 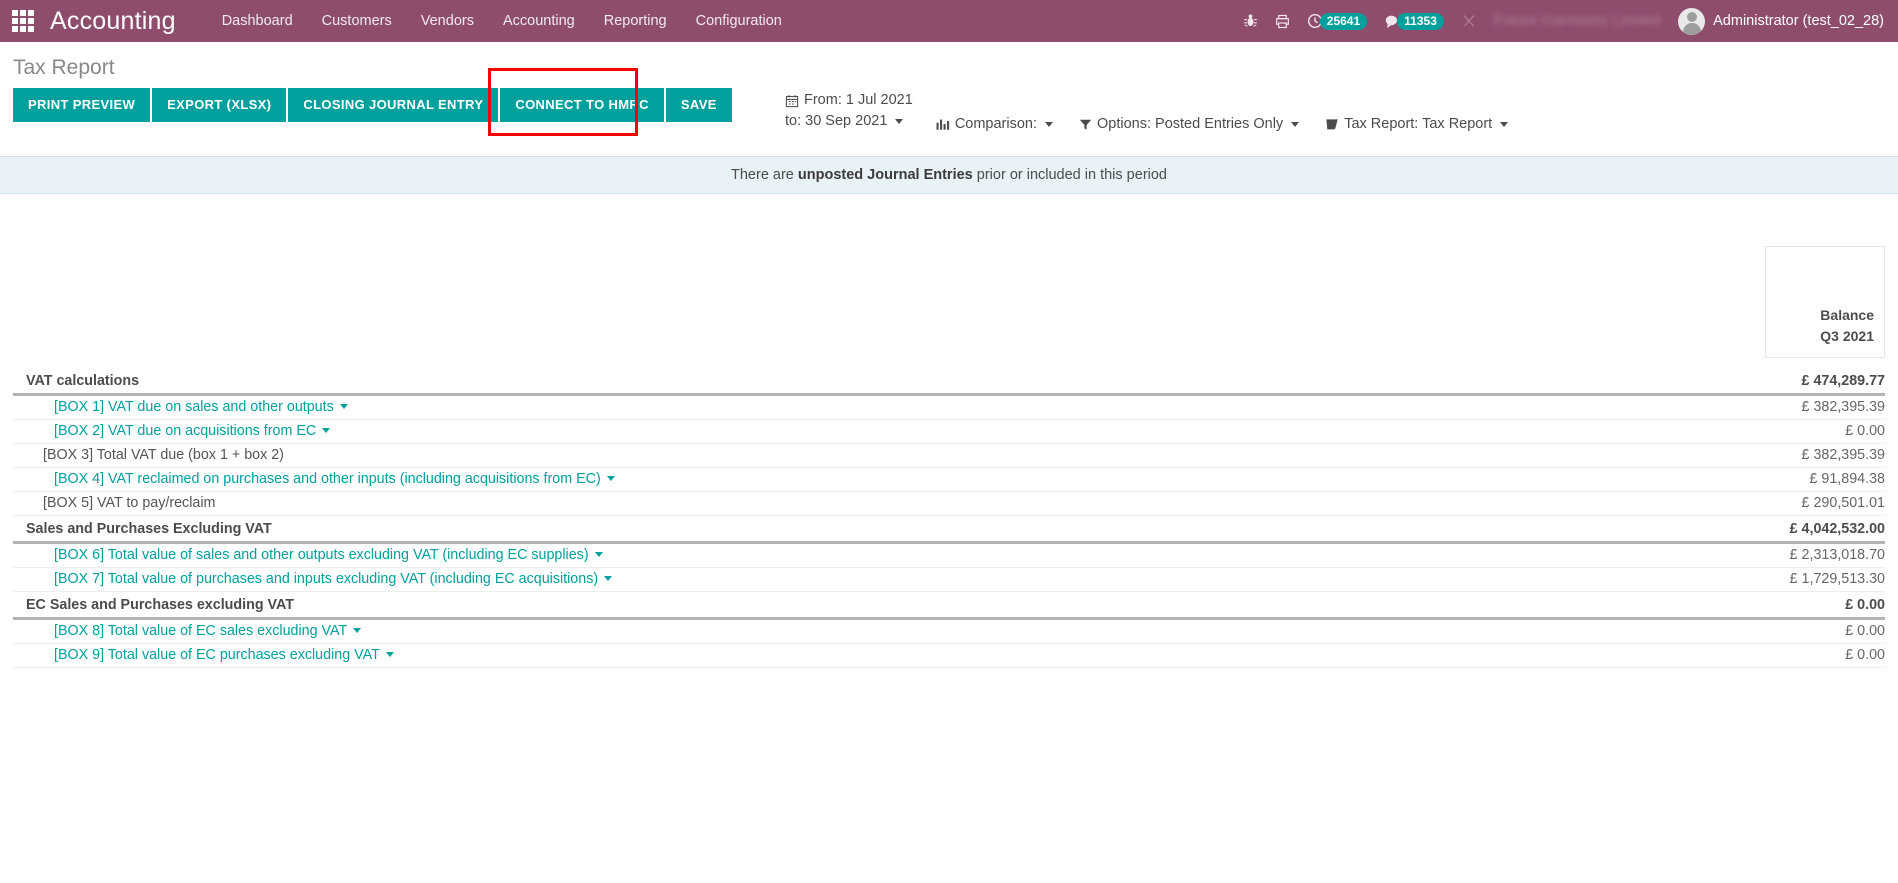 What do you see at coordinates (1282, 21) in the screenshot?
I see `printer-icon` at bounding box center [1282, 21].